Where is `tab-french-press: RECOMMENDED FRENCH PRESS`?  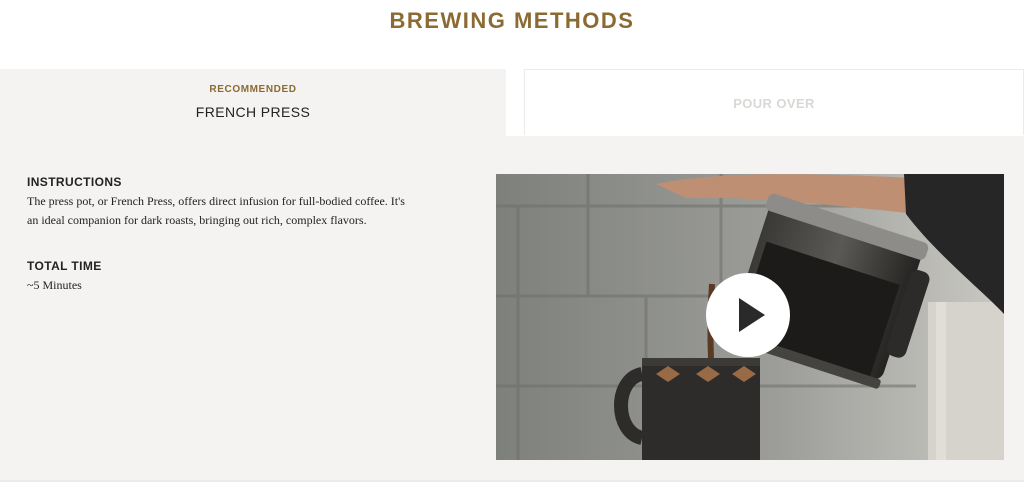
tab-french-press: RECOMMENDED FRENCH PRESS is located at coordinates (253, 102).